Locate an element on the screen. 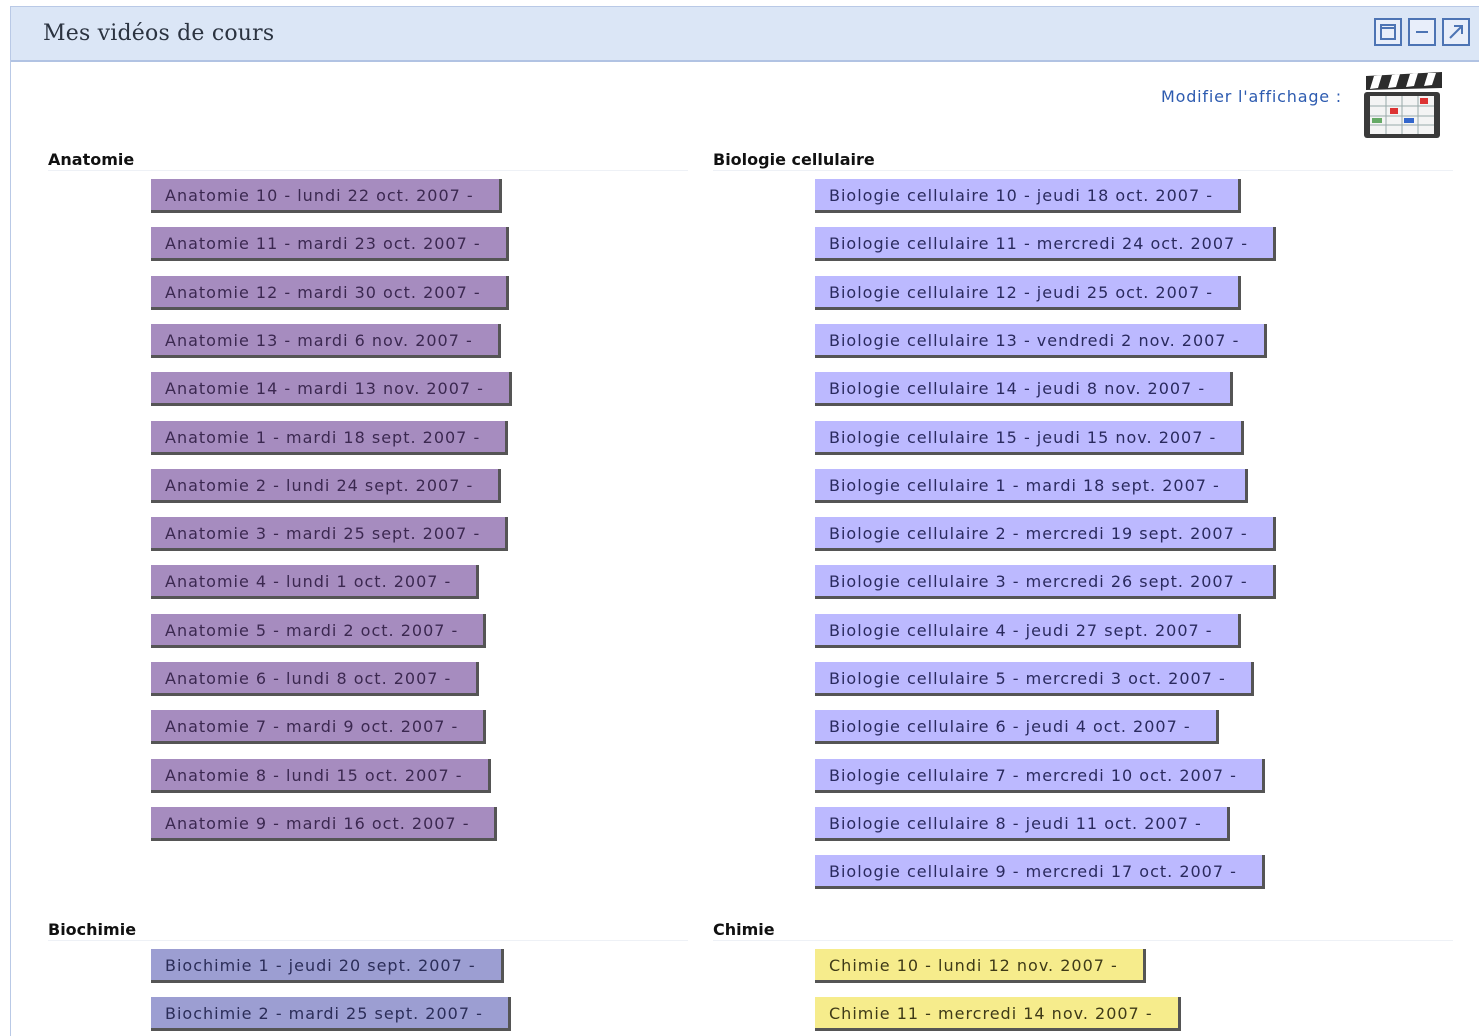 The width and height of the screenshot is (1479, 1036). video-item: Anatomie 9 - mardi 16 oct. 2007 - is located at coordinates (324, 823).